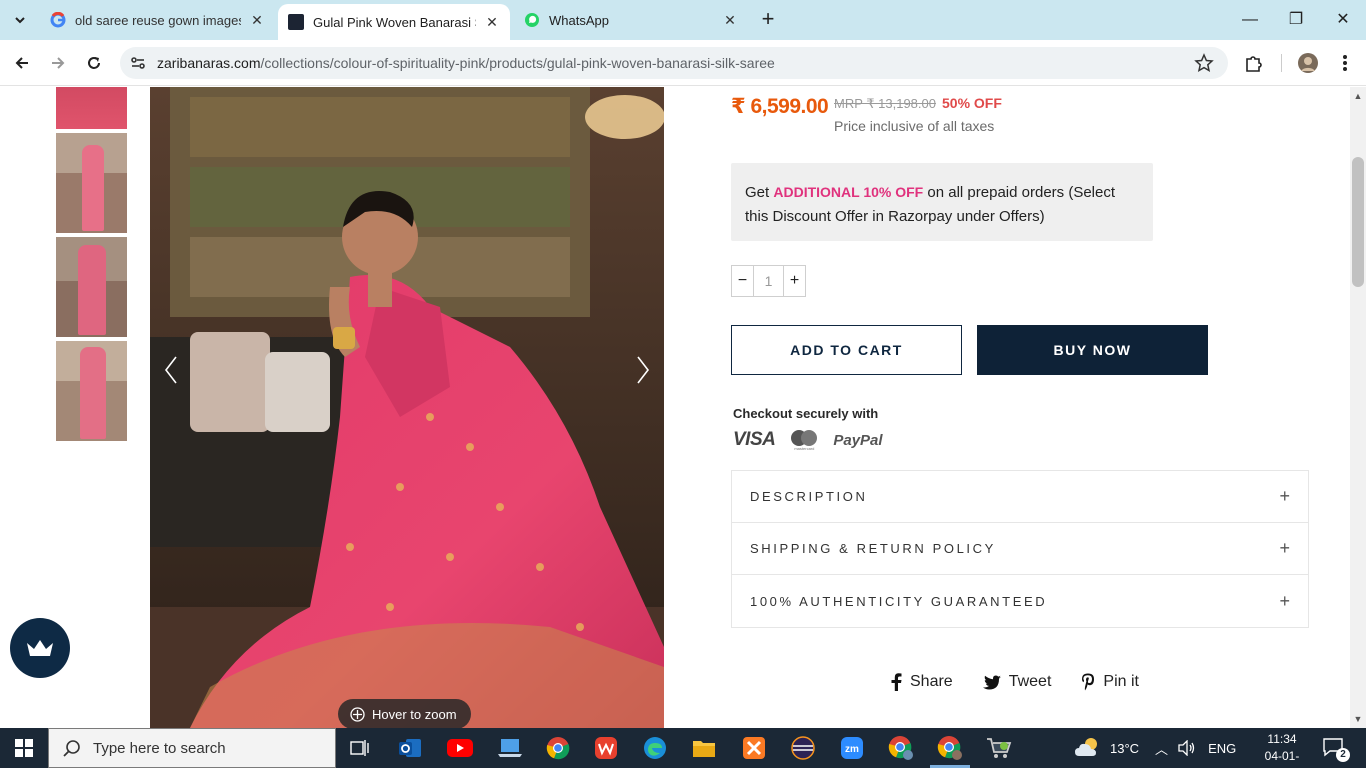 The height and width of the screenshot is (782, 1366). Describe the element at coordinates (532, 20) in the screenshot. I see `whatsapp-icon` at that location.